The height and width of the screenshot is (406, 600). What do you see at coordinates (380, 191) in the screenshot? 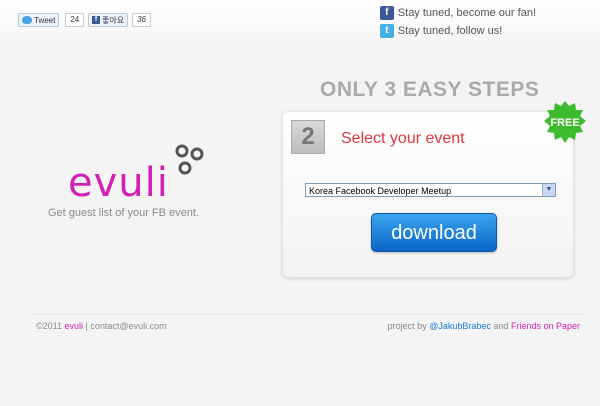
I see `event-select-value: Korea Facebook Developer Meetup` at bounding box center [380, 191].